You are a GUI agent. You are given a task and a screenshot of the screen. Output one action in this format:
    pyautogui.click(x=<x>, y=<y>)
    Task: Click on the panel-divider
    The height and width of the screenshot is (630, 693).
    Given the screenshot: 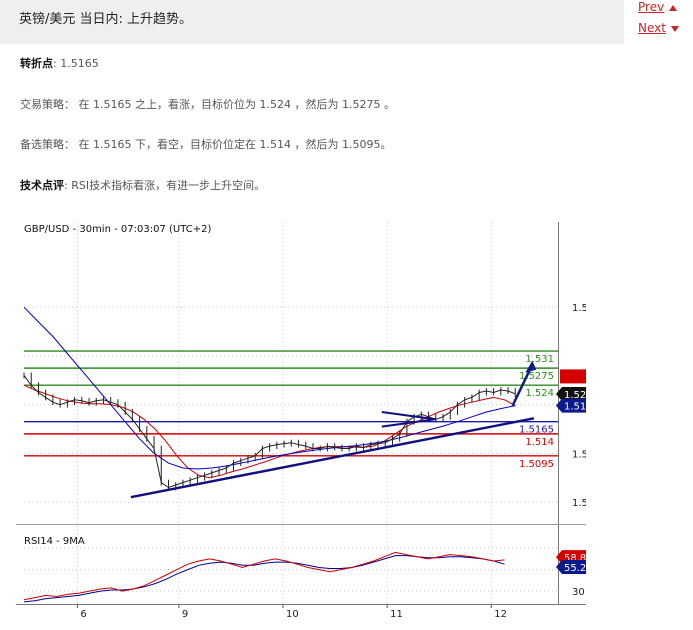 What is the action you would take?
    pyautogui.click(x=301, y=524)
    